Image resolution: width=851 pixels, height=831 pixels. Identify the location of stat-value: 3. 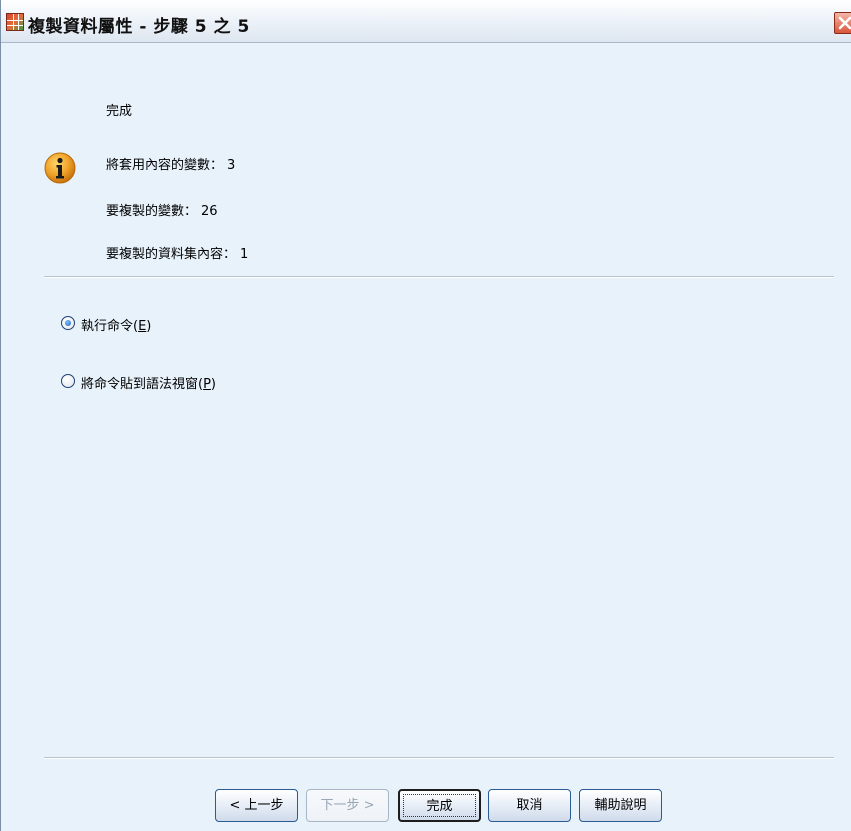
(231, 165).